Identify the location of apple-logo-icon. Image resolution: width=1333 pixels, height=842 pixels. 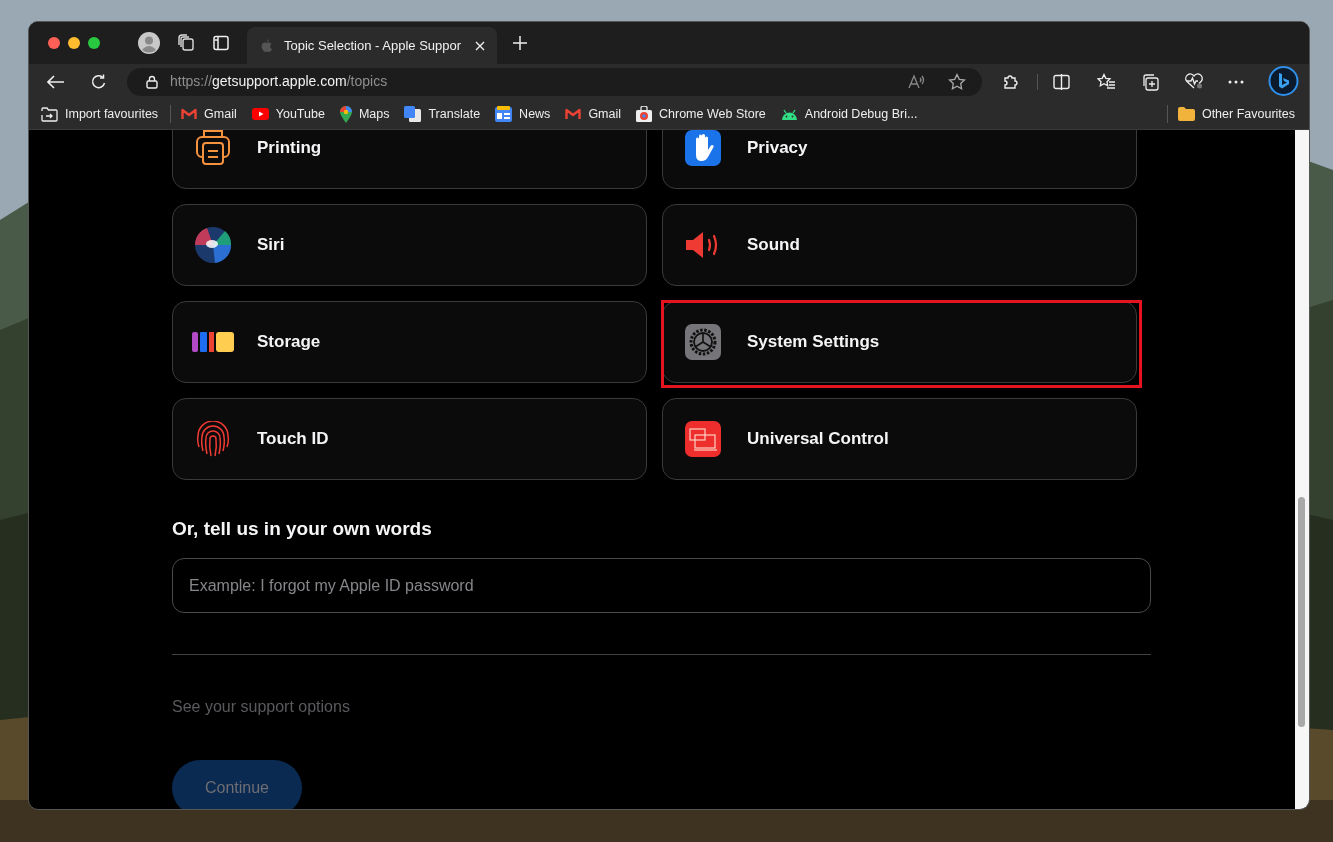
(266, 45).